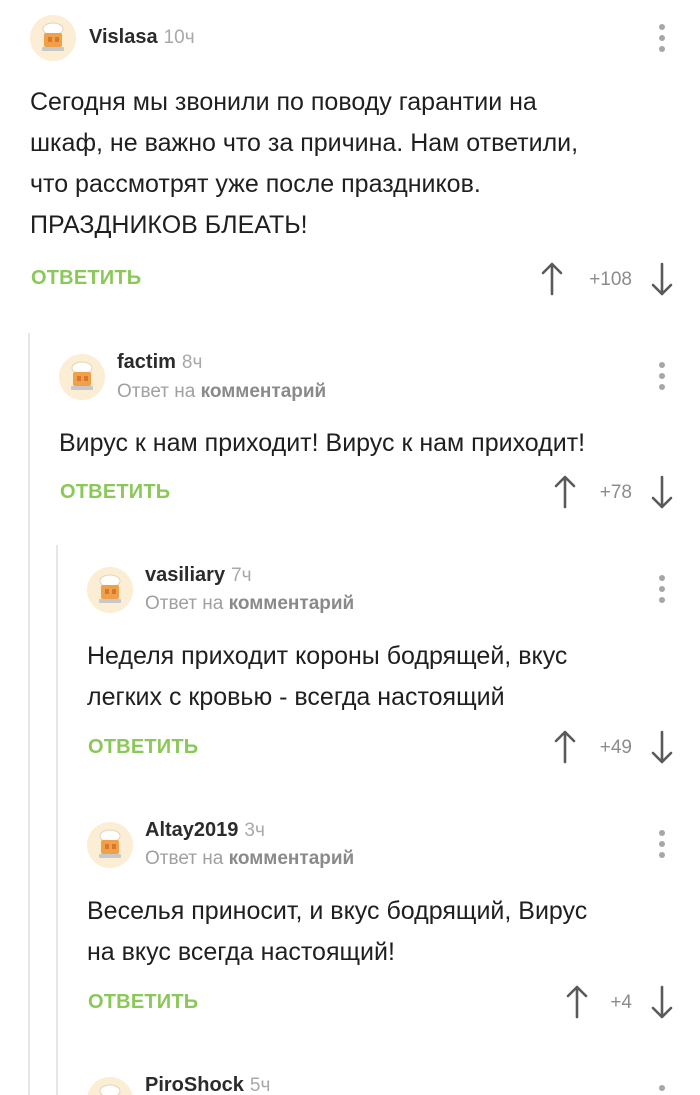  What do you see at coordinates (205, 830) in the screenshot?
I see `username: Altay2019 3ч` at bounding box center [205, 830].